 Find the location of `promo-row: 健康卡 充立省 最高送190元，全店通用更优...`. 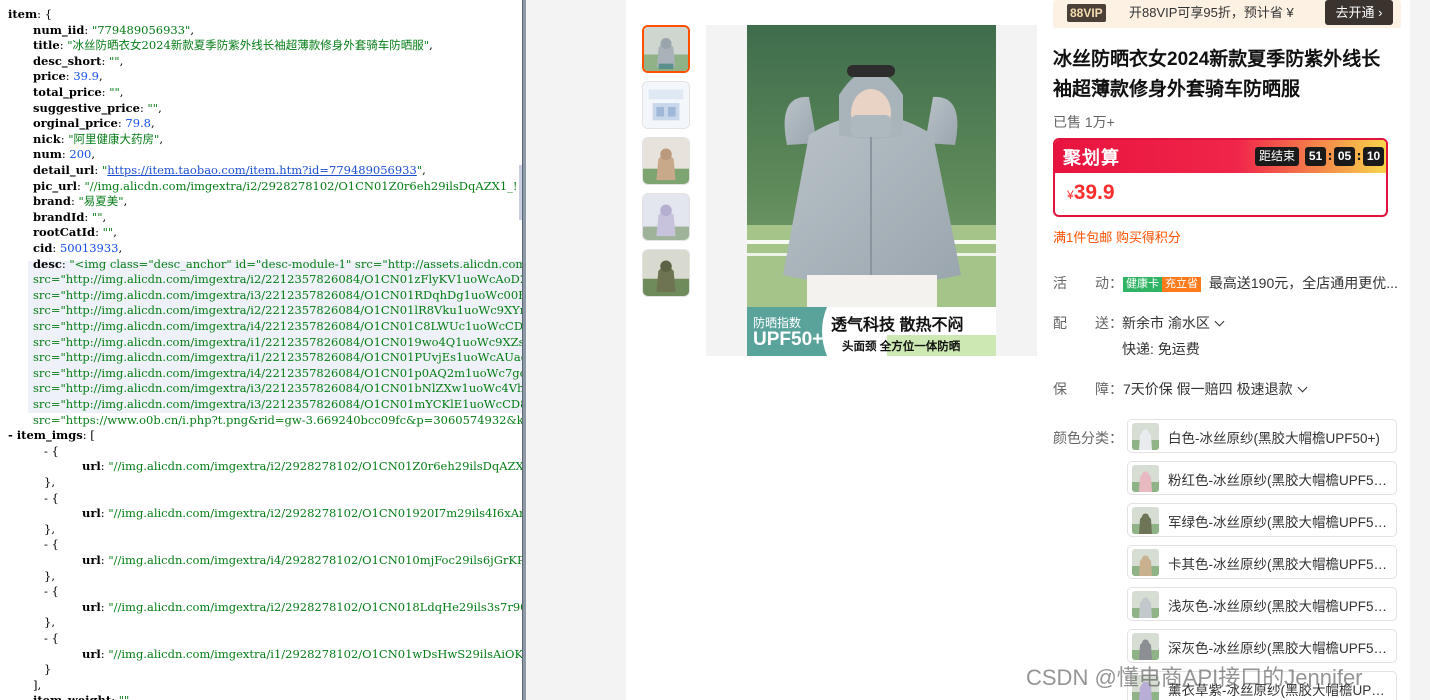

promo-row: 健康卡 充立省 最高送190元，全店通用更优... is located at coordinates (1260, 283).